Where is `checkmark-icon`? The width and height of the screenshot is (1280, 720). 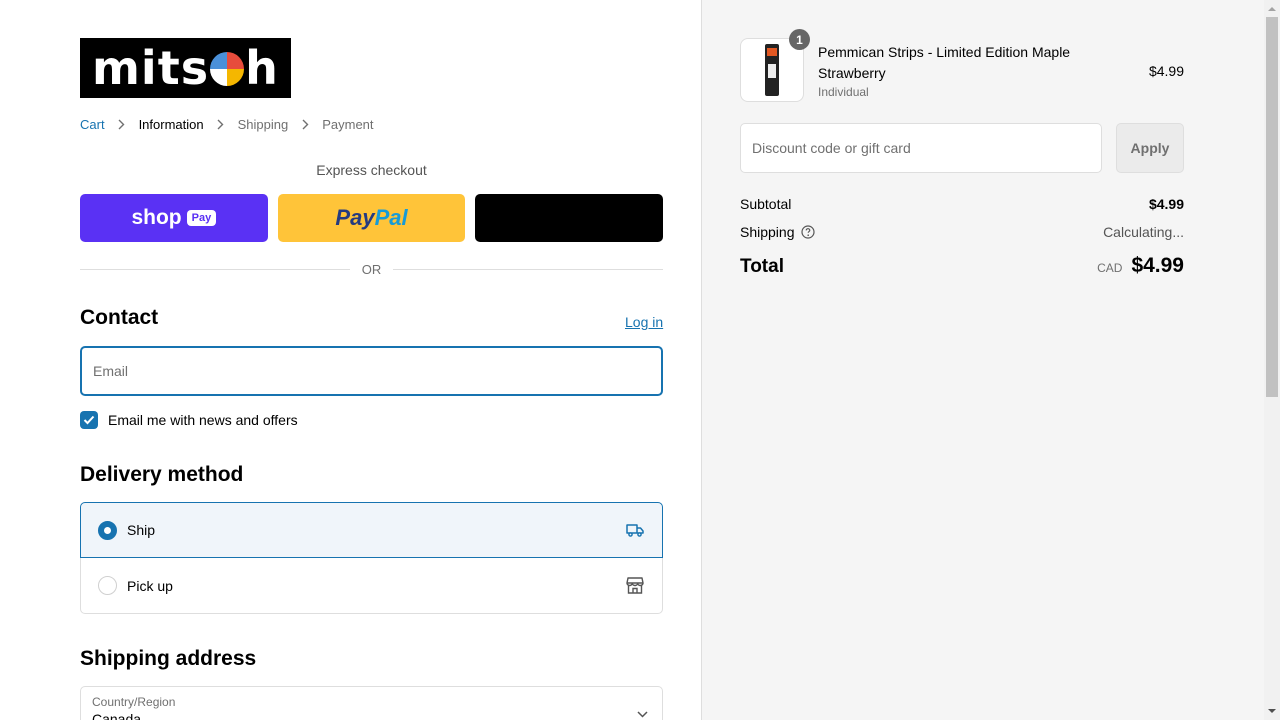 checkmark-icon is located at coordinates (89, 420).